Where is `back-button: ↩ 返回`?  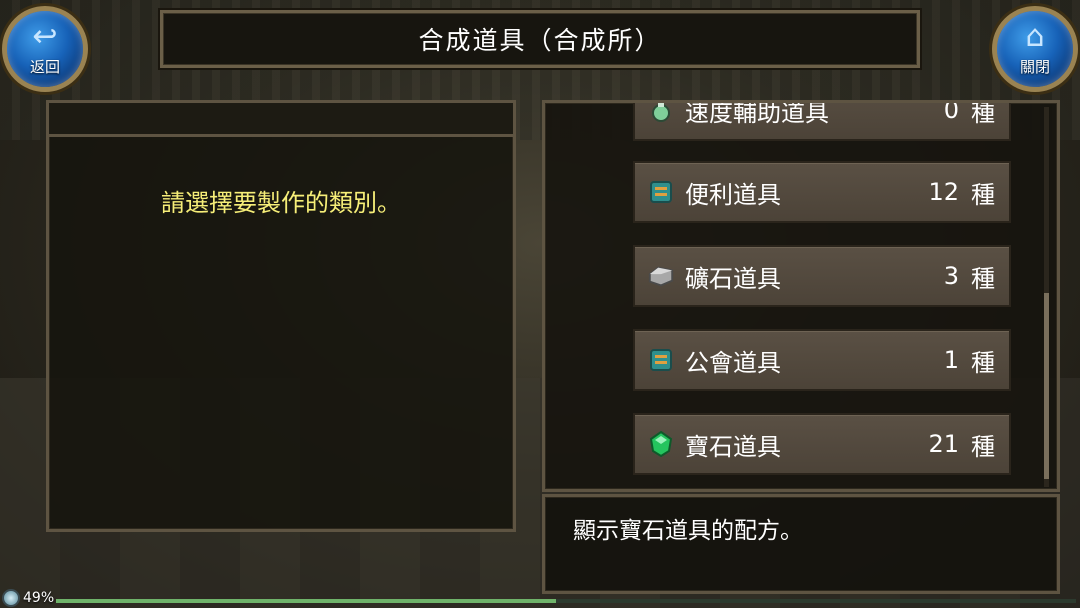
back-button: ↩ 返回 is located at coordinates (45, 49).